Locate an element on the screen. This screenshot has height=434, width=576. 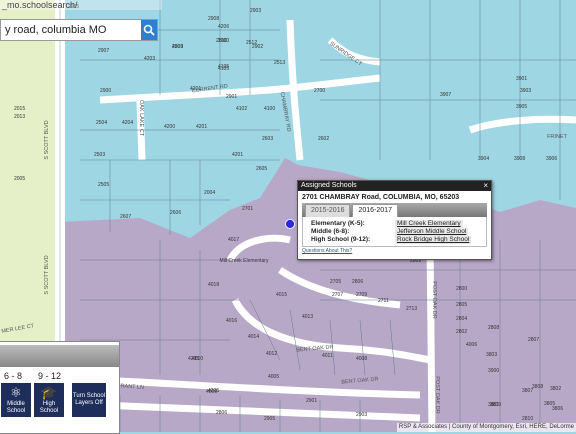
street-label: OAK LAKE CT is located at coordinates (141, 118).